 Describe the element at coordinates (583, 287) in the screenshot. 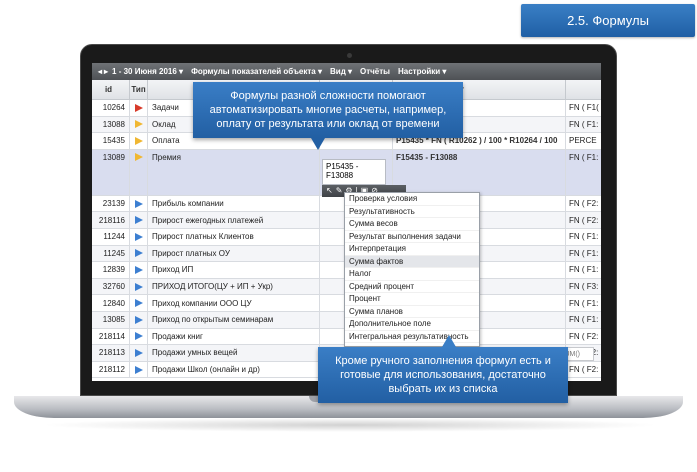

I see `row-f: FN ( F3:` at that location.